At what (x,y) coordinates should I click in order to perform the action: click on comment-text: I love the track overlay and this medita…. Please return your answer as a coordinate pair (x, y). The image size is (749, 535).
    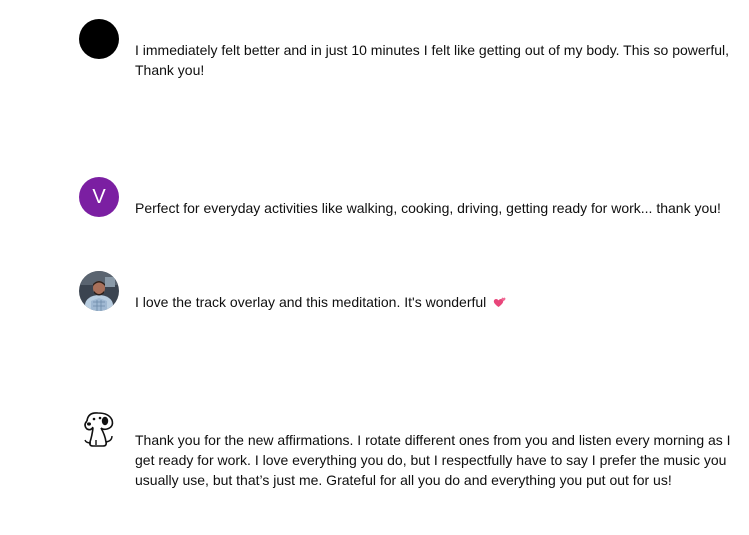
    Looking at the image, I should click on (442, 303).